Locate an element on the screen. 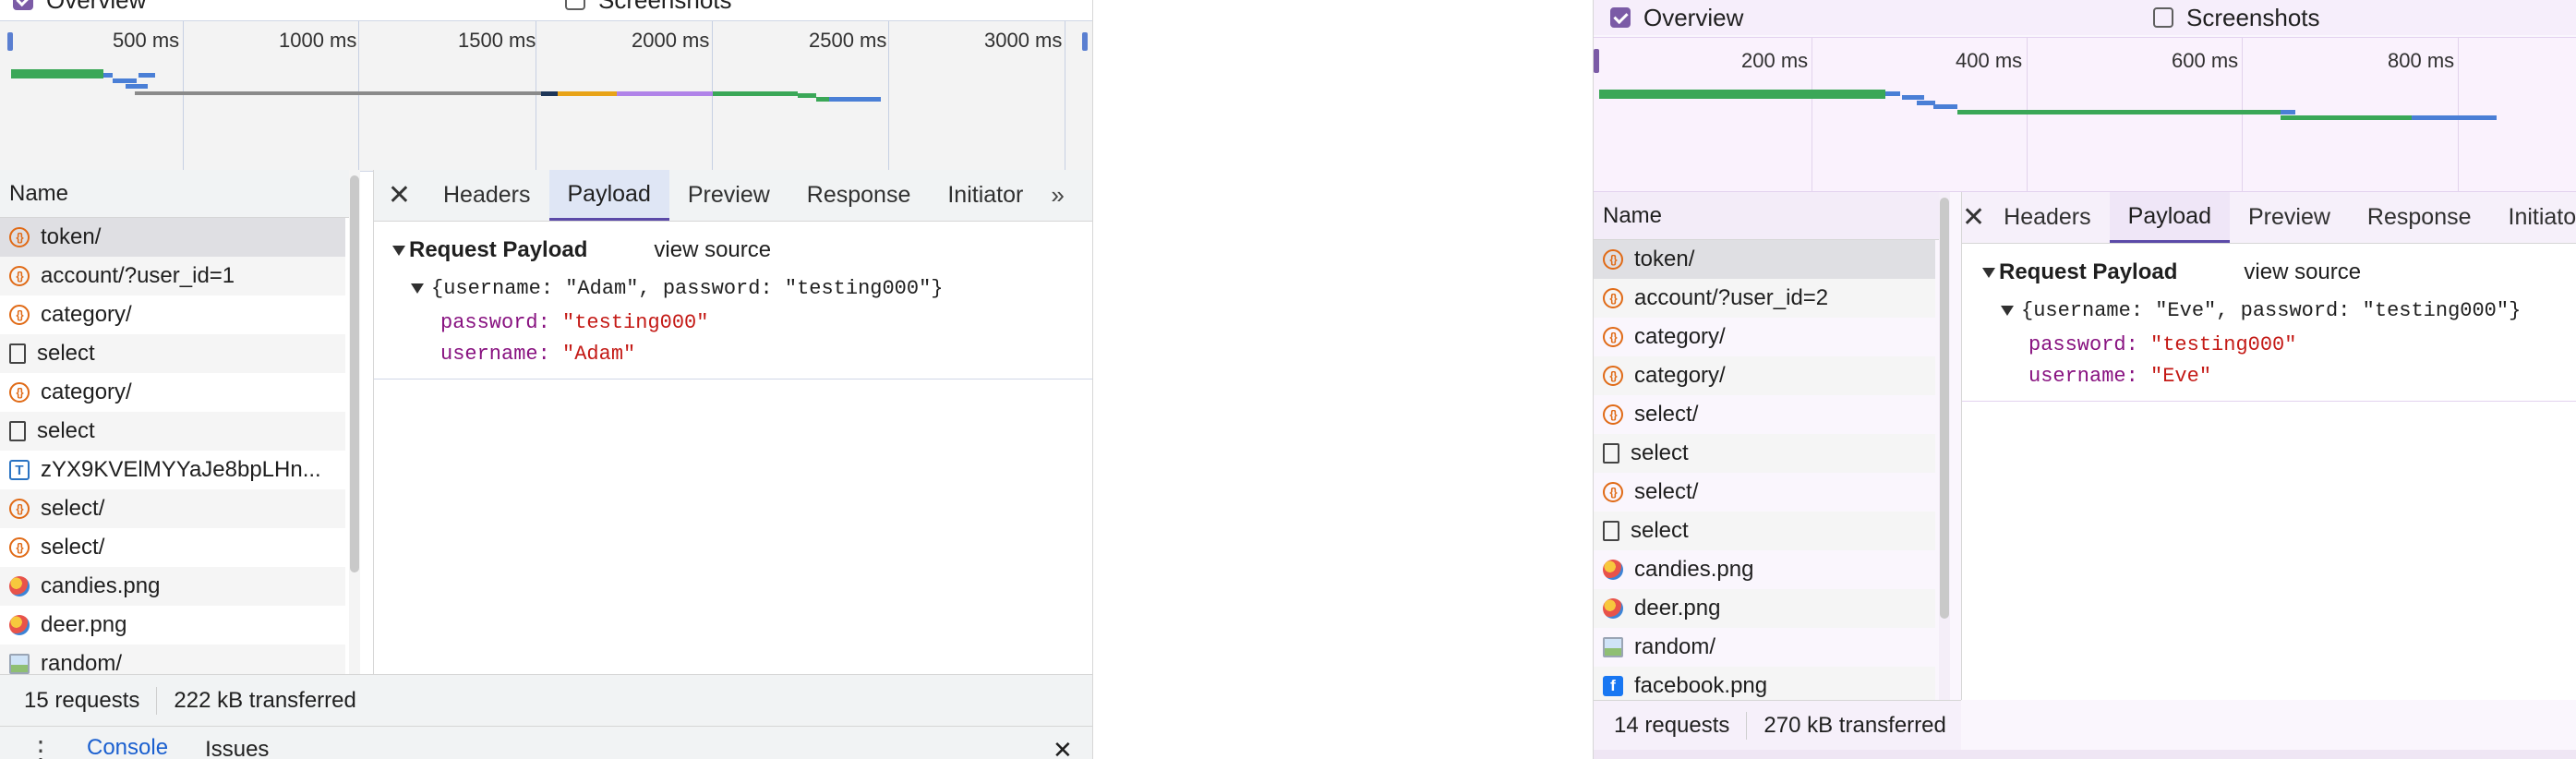  name-header-label: Name is located at coordinates (39, 193).